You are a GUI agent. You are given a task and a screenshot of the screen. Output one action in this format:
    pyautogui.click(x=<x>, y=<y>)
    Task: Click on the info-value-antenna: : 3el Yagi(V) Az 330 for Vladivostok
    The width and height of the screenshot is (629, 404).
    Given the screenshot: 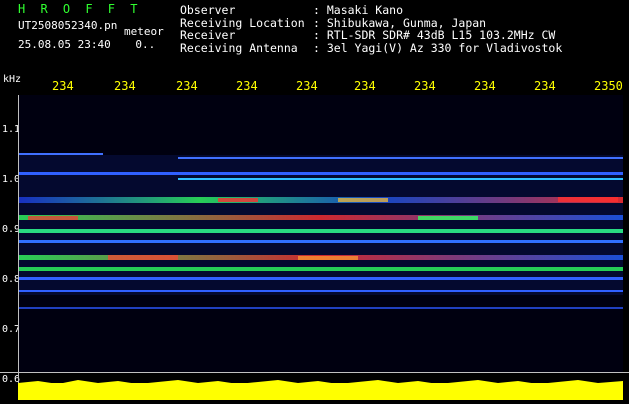 What is the action you would take?
    pyautogui.click(x=438, y=47)
    